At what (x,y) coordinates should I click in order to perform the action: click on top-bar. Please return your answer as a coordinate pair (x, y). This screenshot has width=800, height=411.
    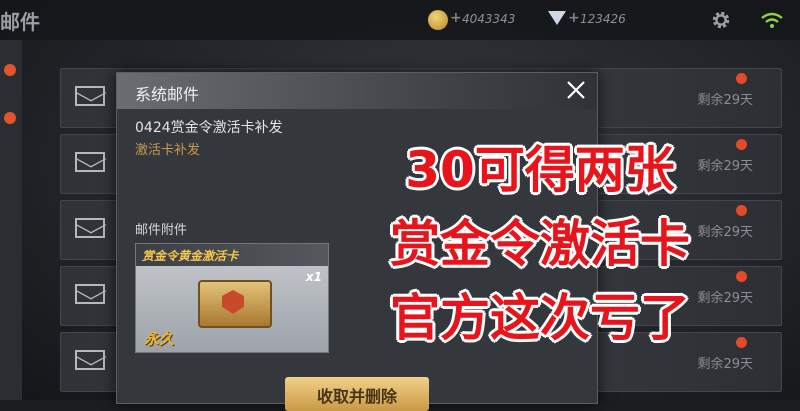
    Looking at the image, I should click on (400, 20).